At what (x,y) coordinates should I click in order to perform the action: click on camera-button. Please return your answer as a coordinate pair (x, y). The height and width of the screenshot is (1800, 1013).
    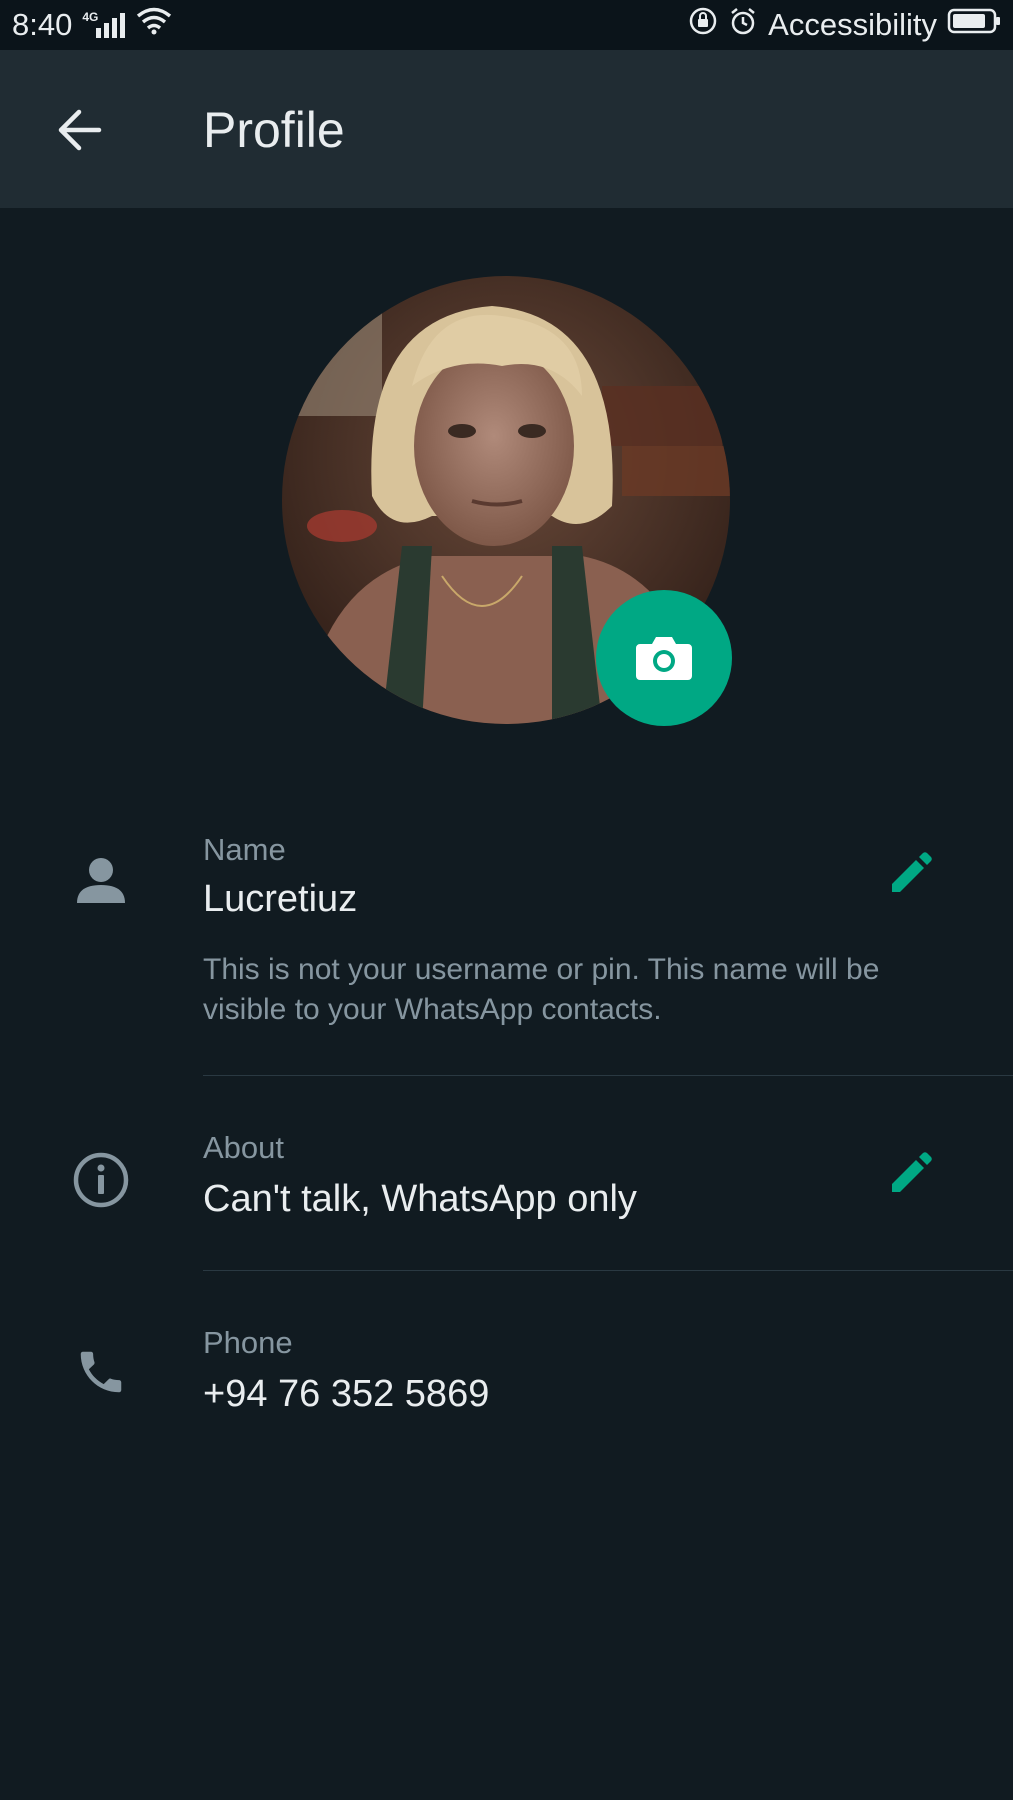
    Looking at the image, I should click on (664, 658).